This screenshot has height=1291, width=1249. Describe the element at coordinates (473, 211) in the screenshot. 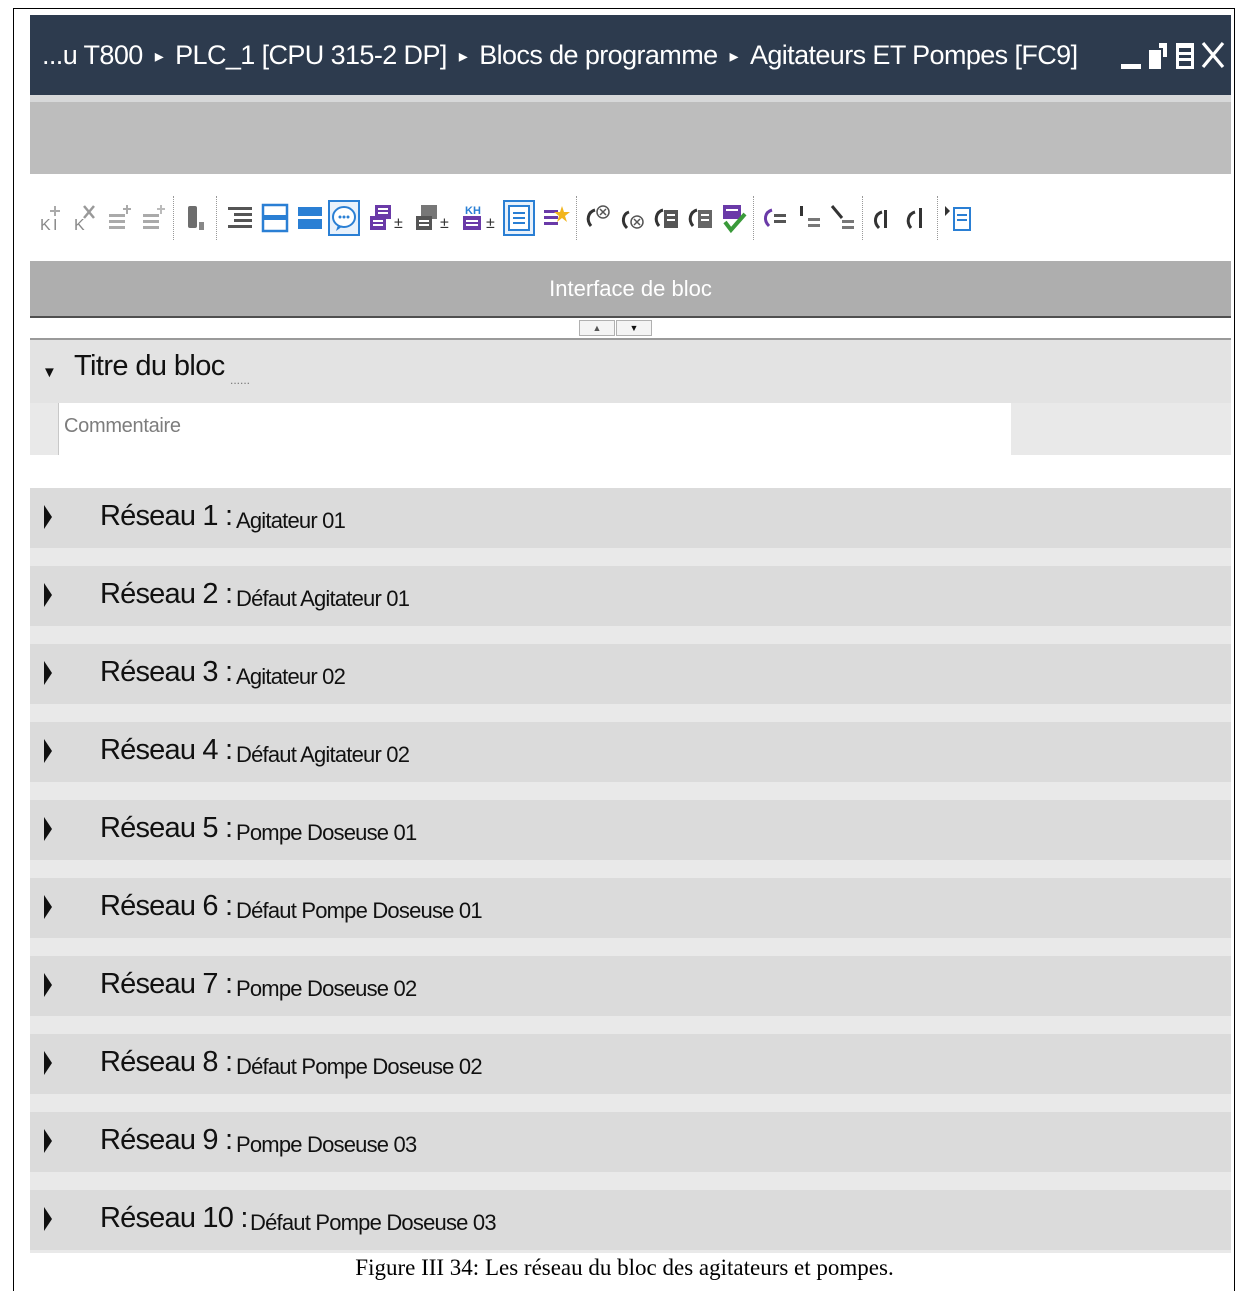

I see `svg-text: KH` at that location.